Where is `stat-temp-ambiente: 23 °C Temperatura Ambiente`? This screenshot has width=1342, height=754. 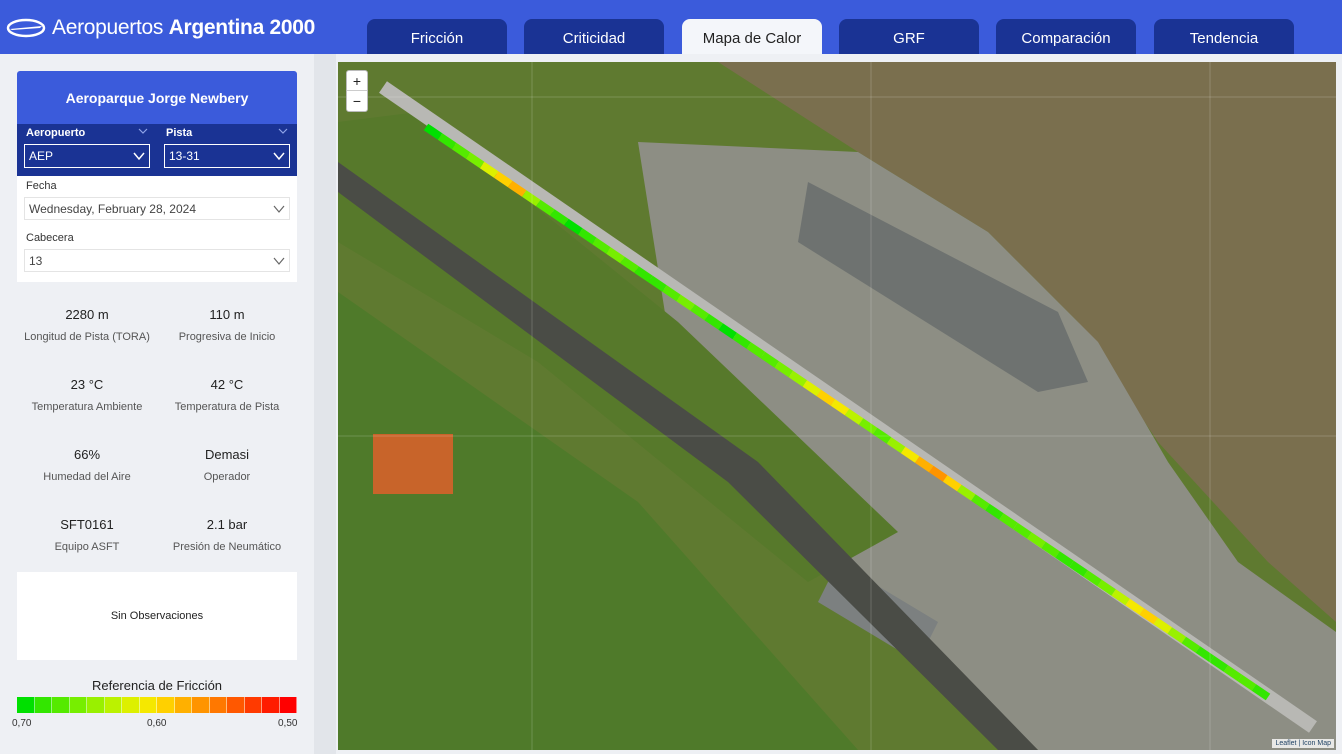 stat-temp-ambiente: 23 °C Temperatura Ambiente is located at coordinates (87, 395).